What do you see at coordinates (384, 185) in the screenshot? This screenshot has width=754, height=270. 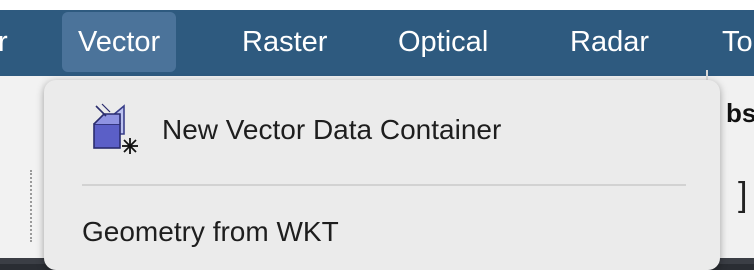 I see `menu-separator` at bounding box center [384, 185].